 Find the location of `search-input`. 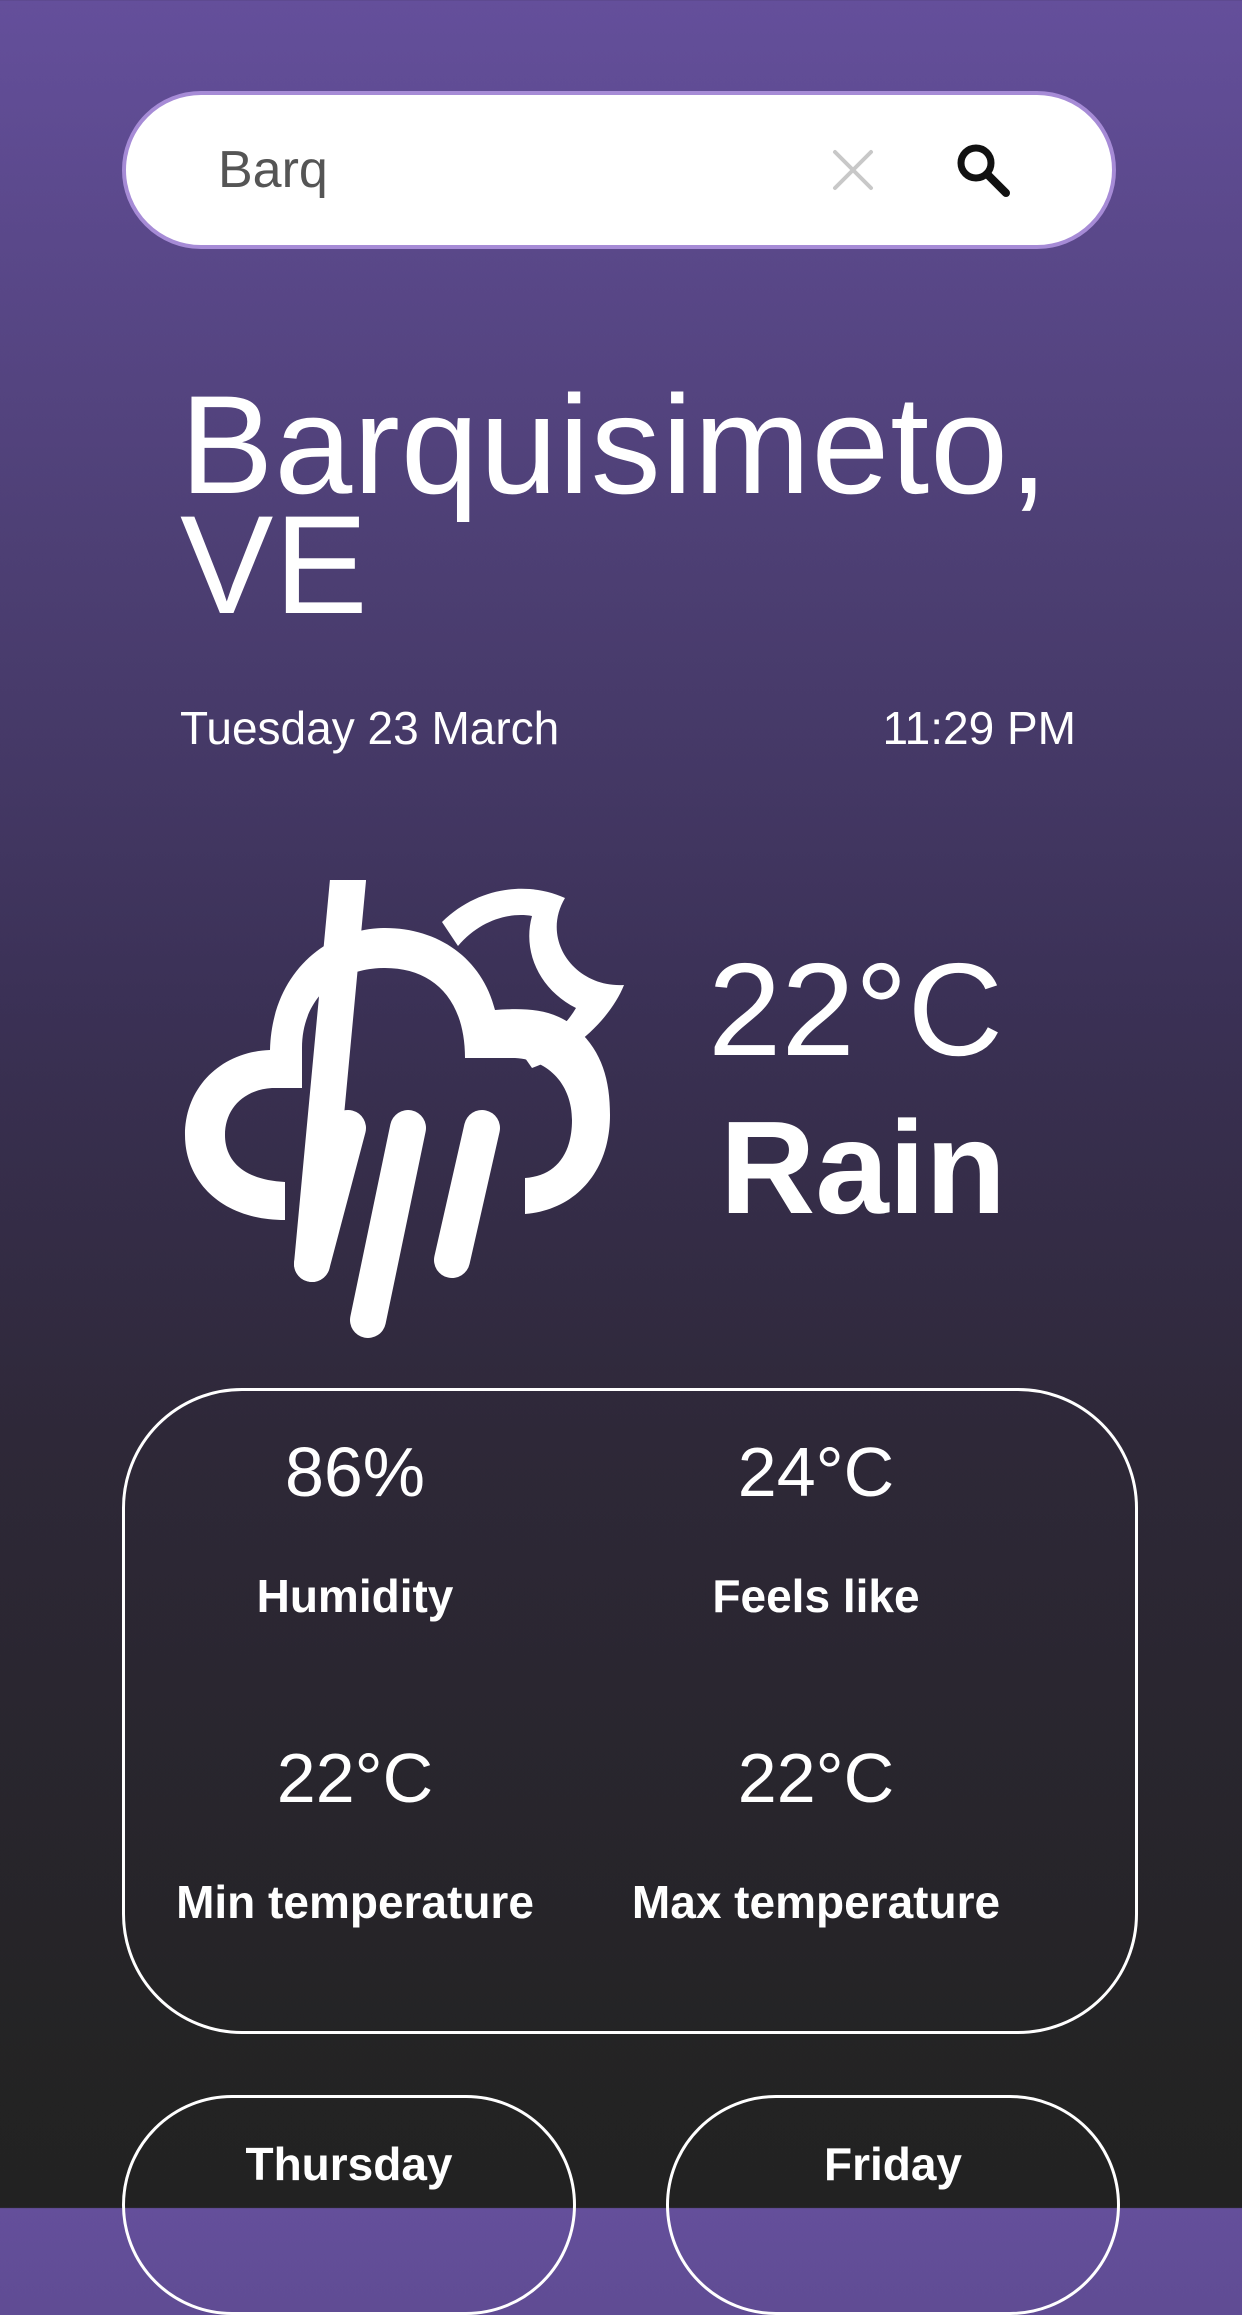

search-input is located at coordinates (538, 170).